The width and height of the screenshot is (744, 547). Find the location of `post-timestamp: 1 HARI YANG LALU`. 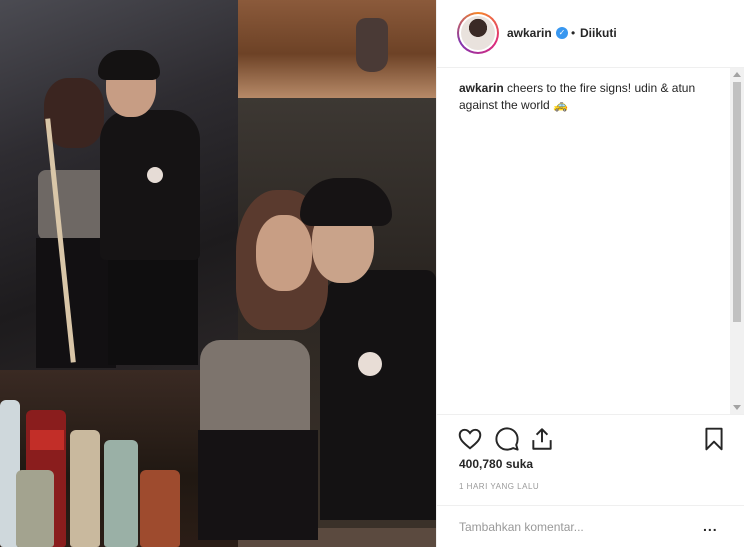

post-timestamp: 1 HARI YANG LALU is located at coordinates (499, 486).